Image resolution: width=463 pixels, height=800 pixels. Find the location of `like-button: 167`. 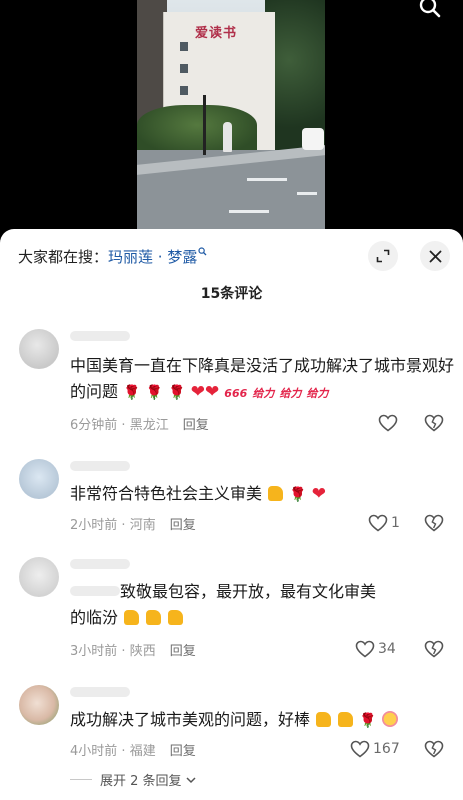

like-button: 167 is located at coordinates (375, 749).